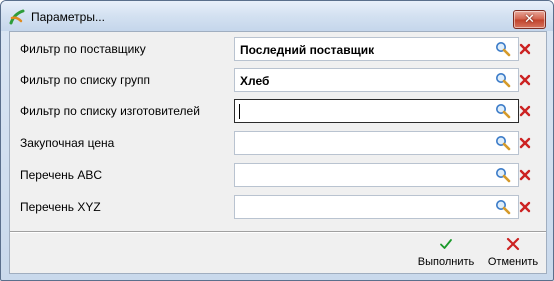  I want to click on filter-row-xyz: Перечень XYZ, so click(278, 207).